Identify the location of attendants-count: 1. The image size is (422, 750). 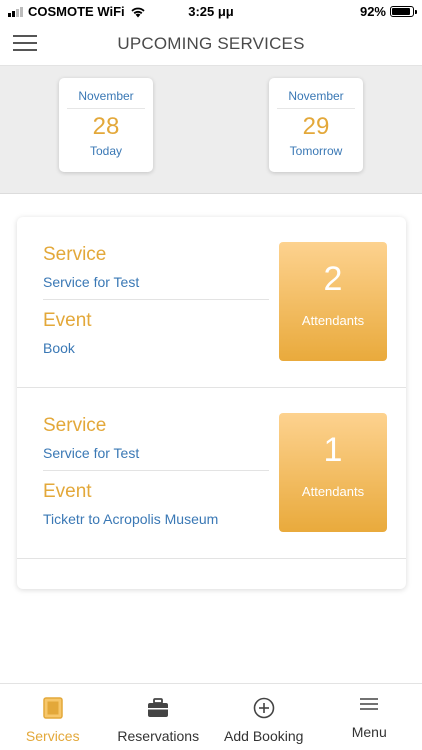
(333, 450).